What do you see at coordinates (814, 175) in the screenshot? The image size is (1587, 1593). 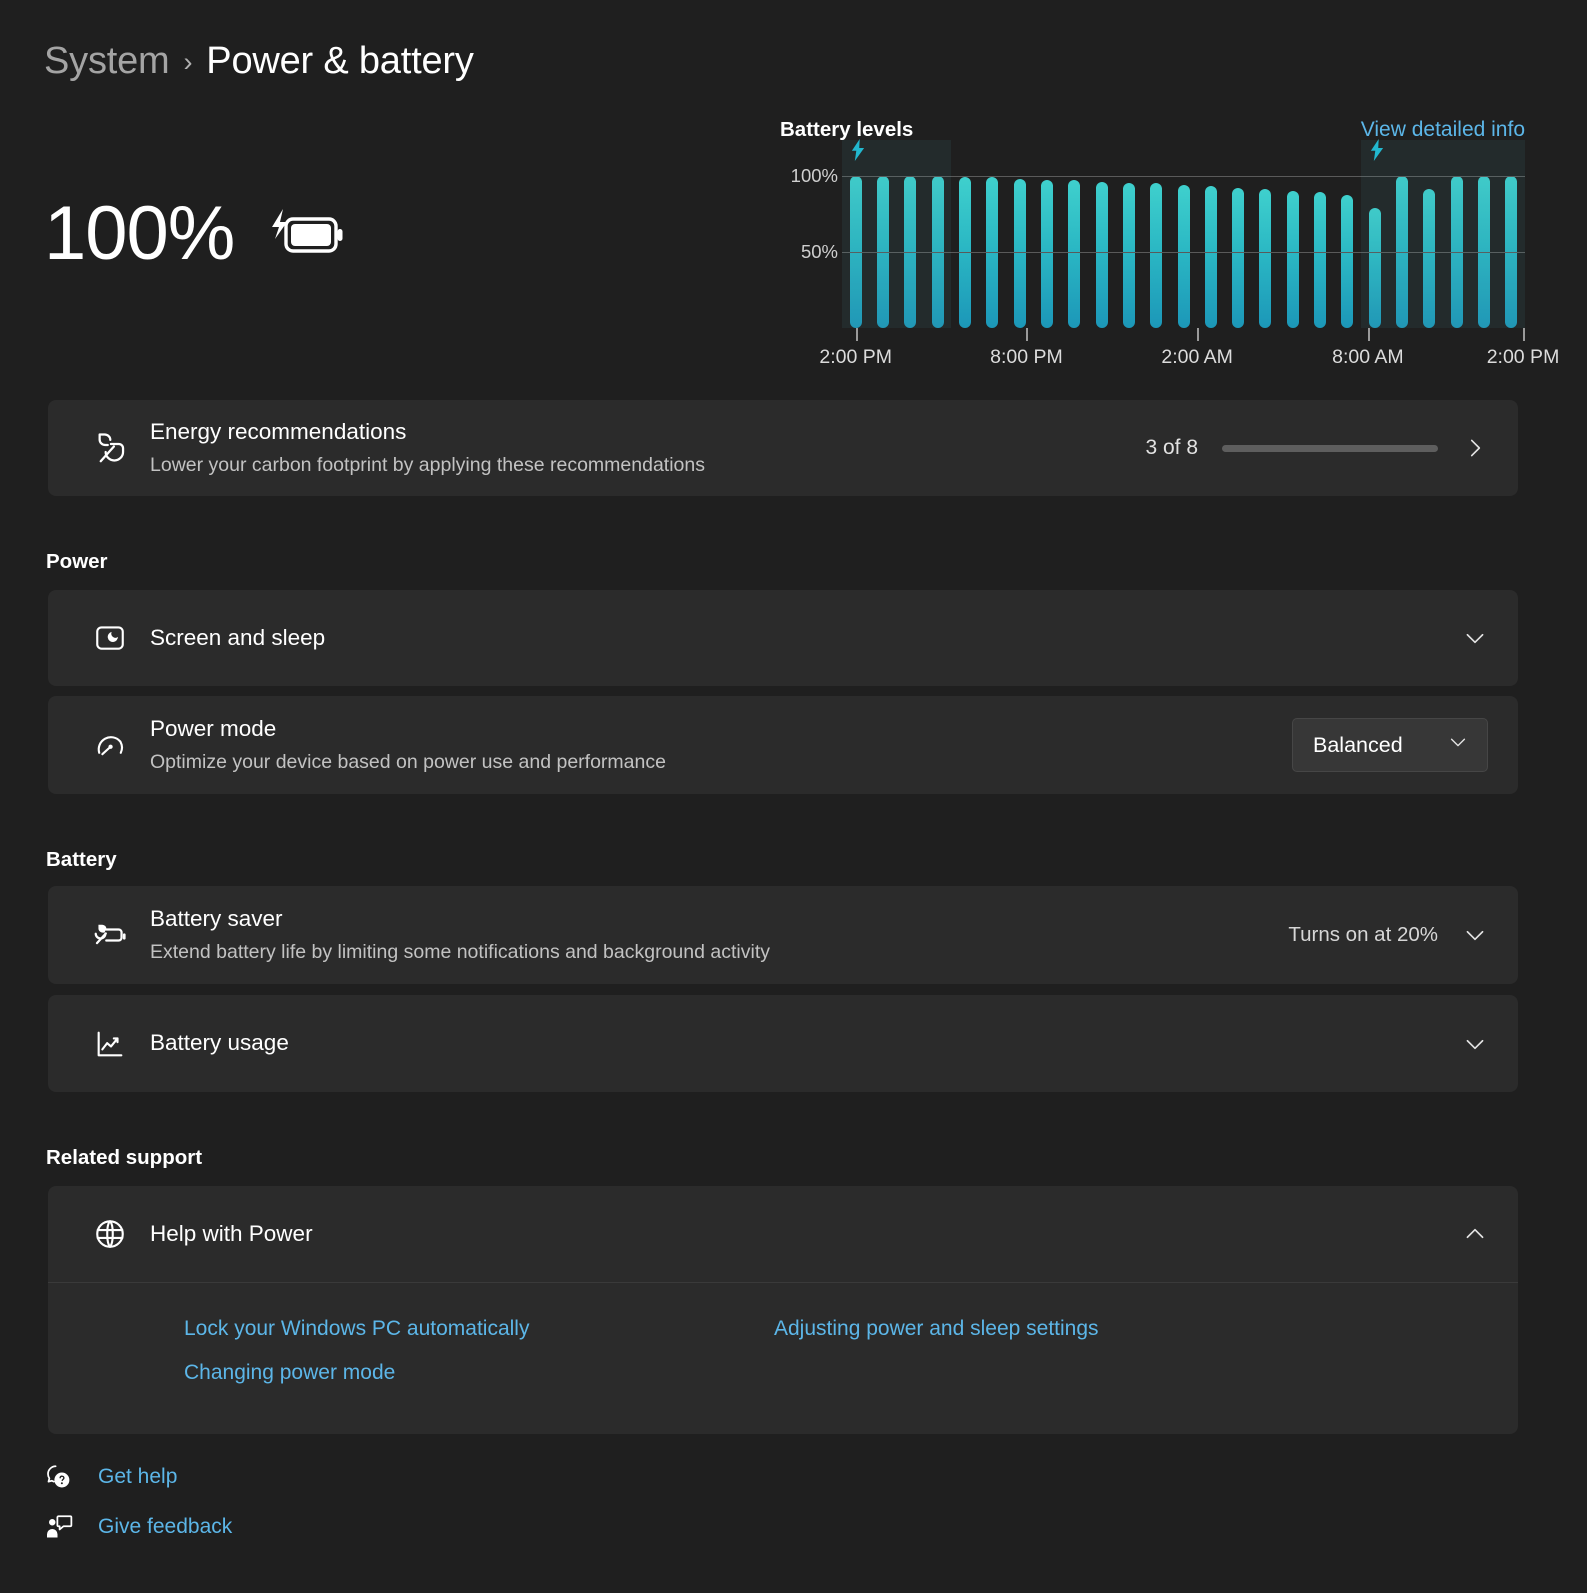 I see `chart-y-tick-label: 100%` at bounding box center [814, 175].